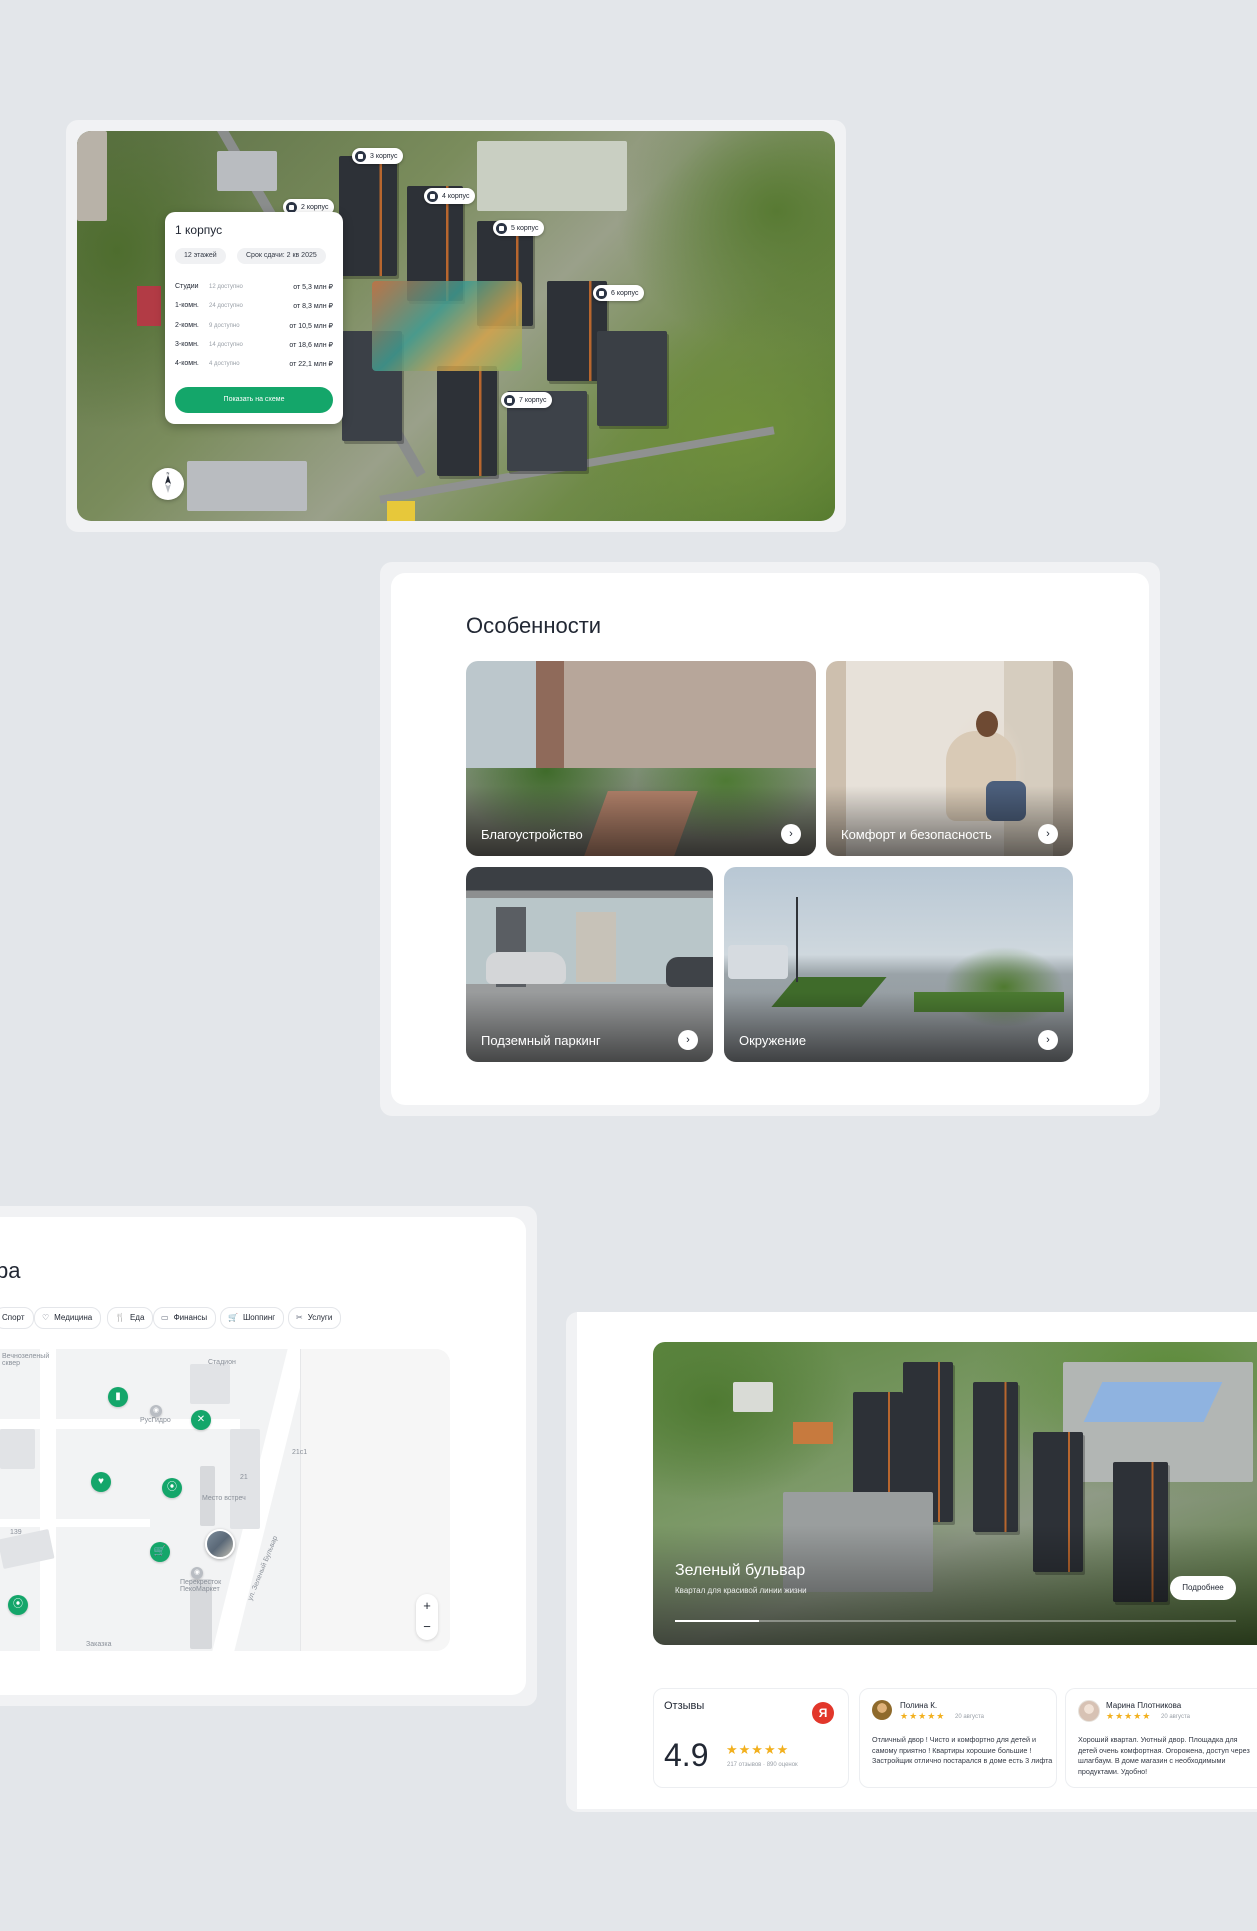 The image size is (1257, 1931). Describe the element at coordinates (916, 834) in the screenshot. I see `feature-label: Комфорт и безопасность` at that location.